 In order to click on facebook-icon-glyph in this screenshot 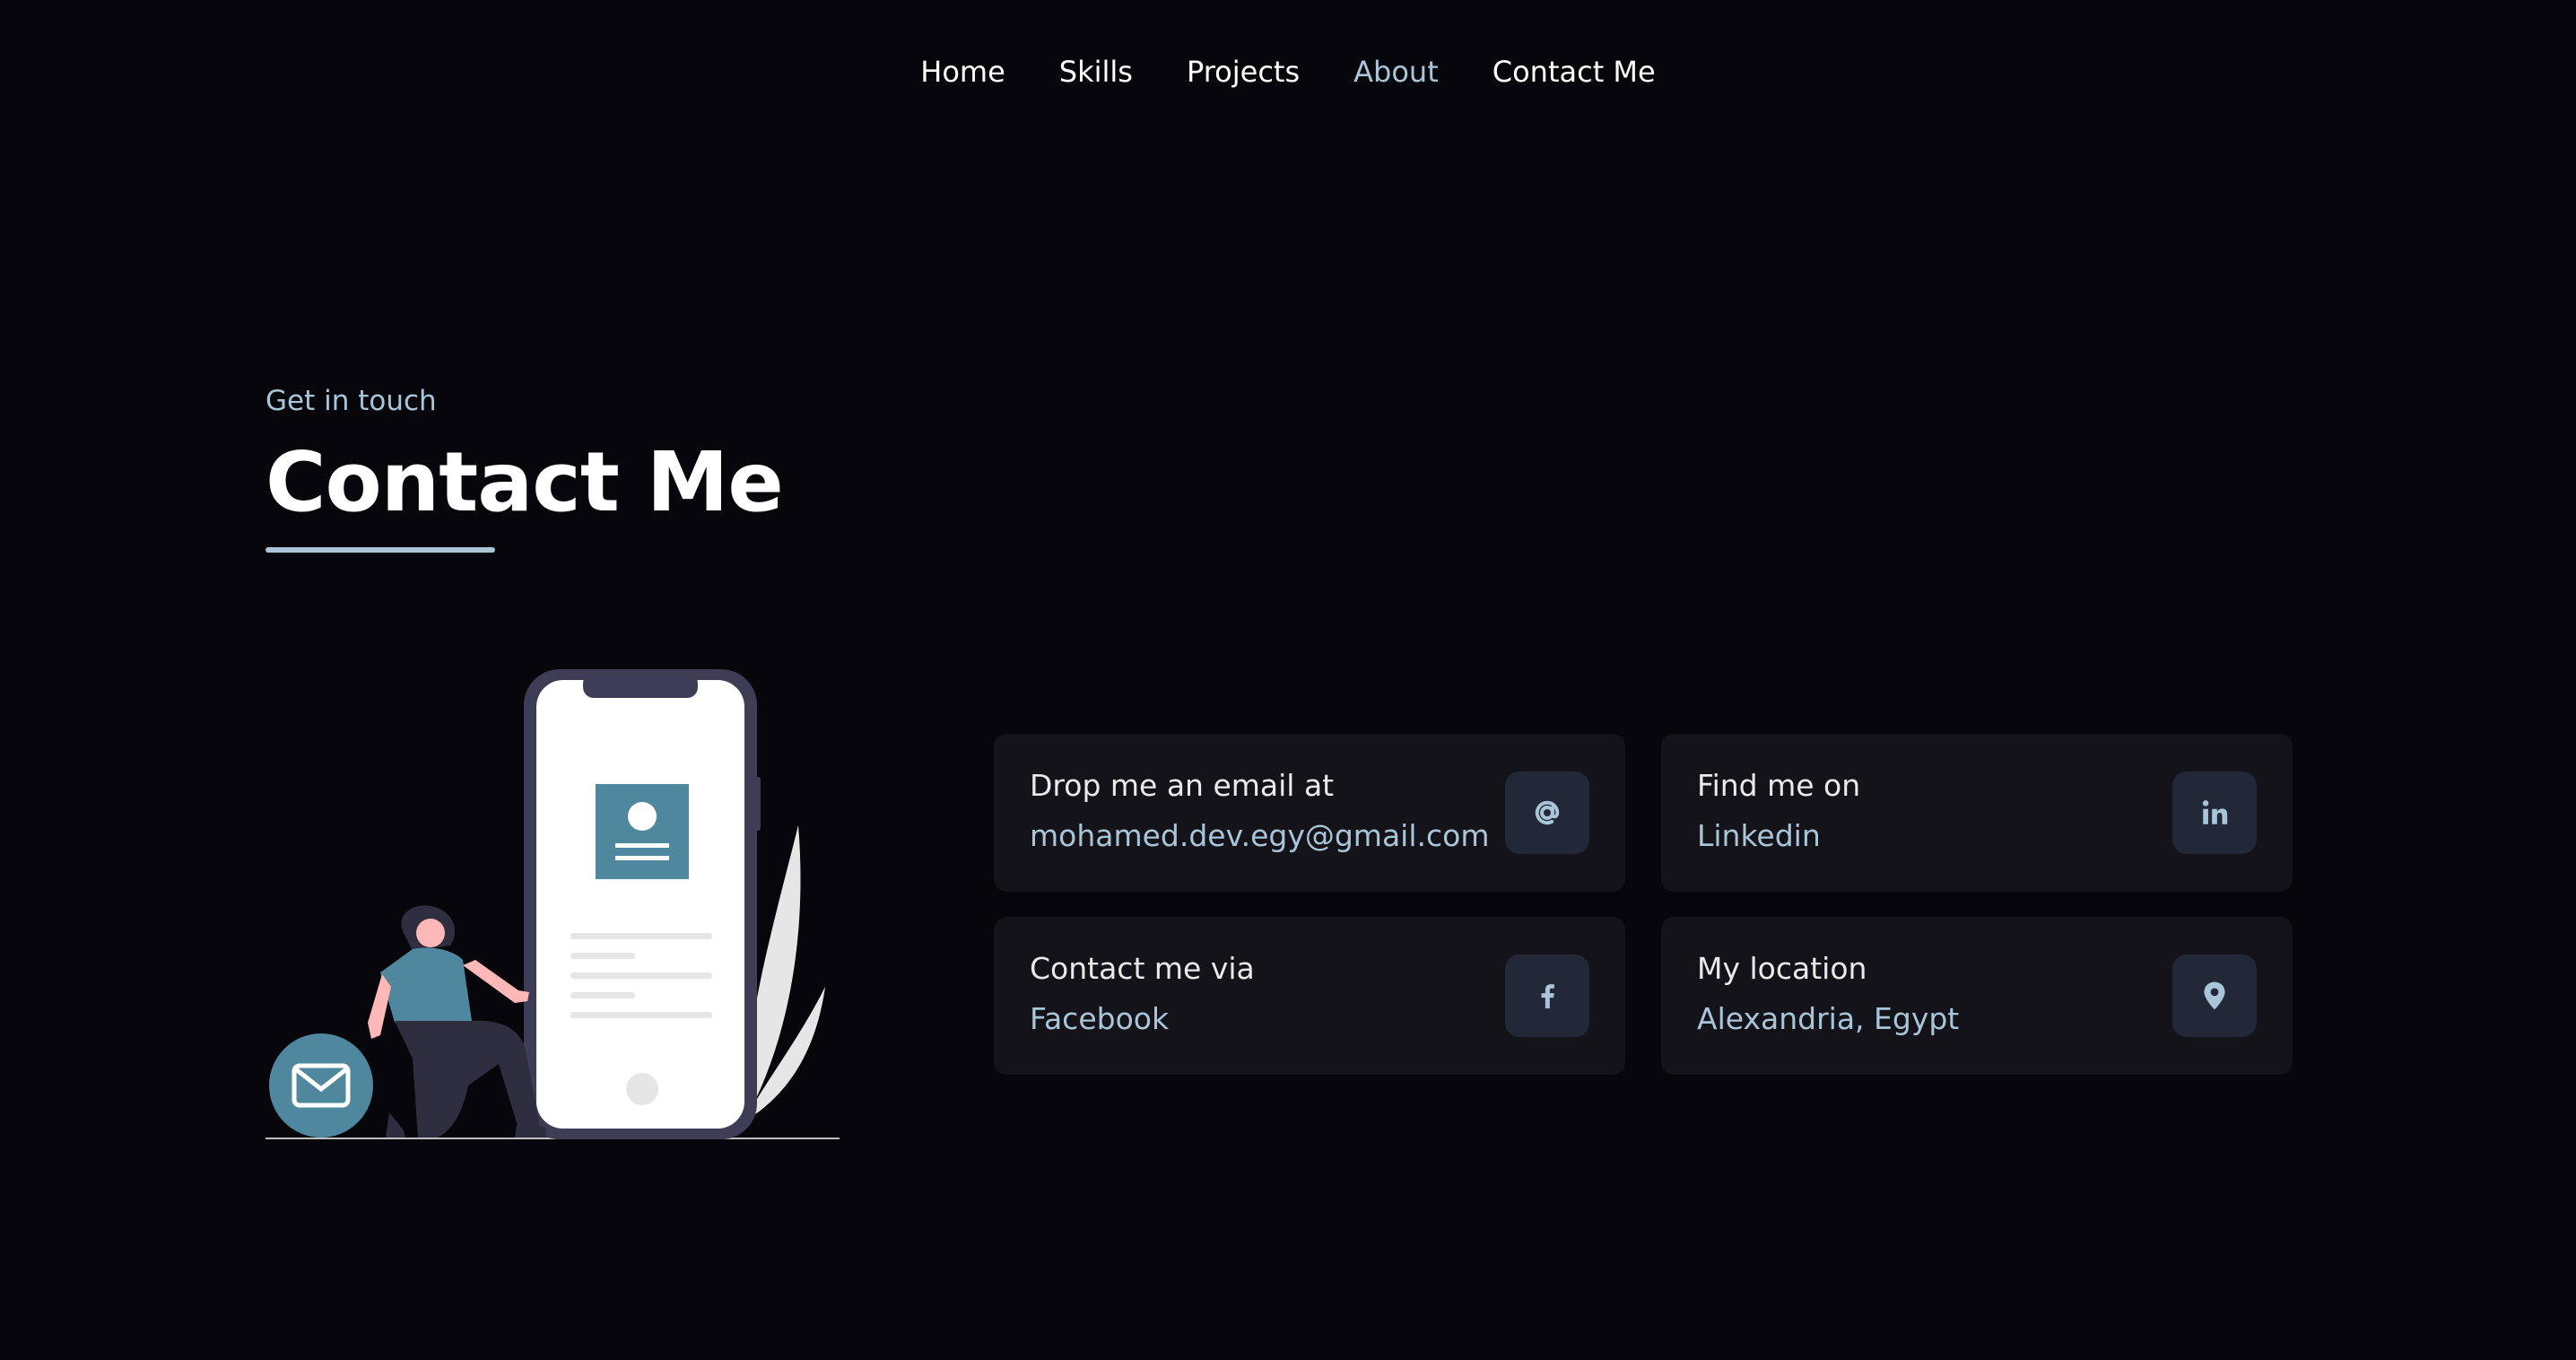, I will do `click(1547, 996)`.